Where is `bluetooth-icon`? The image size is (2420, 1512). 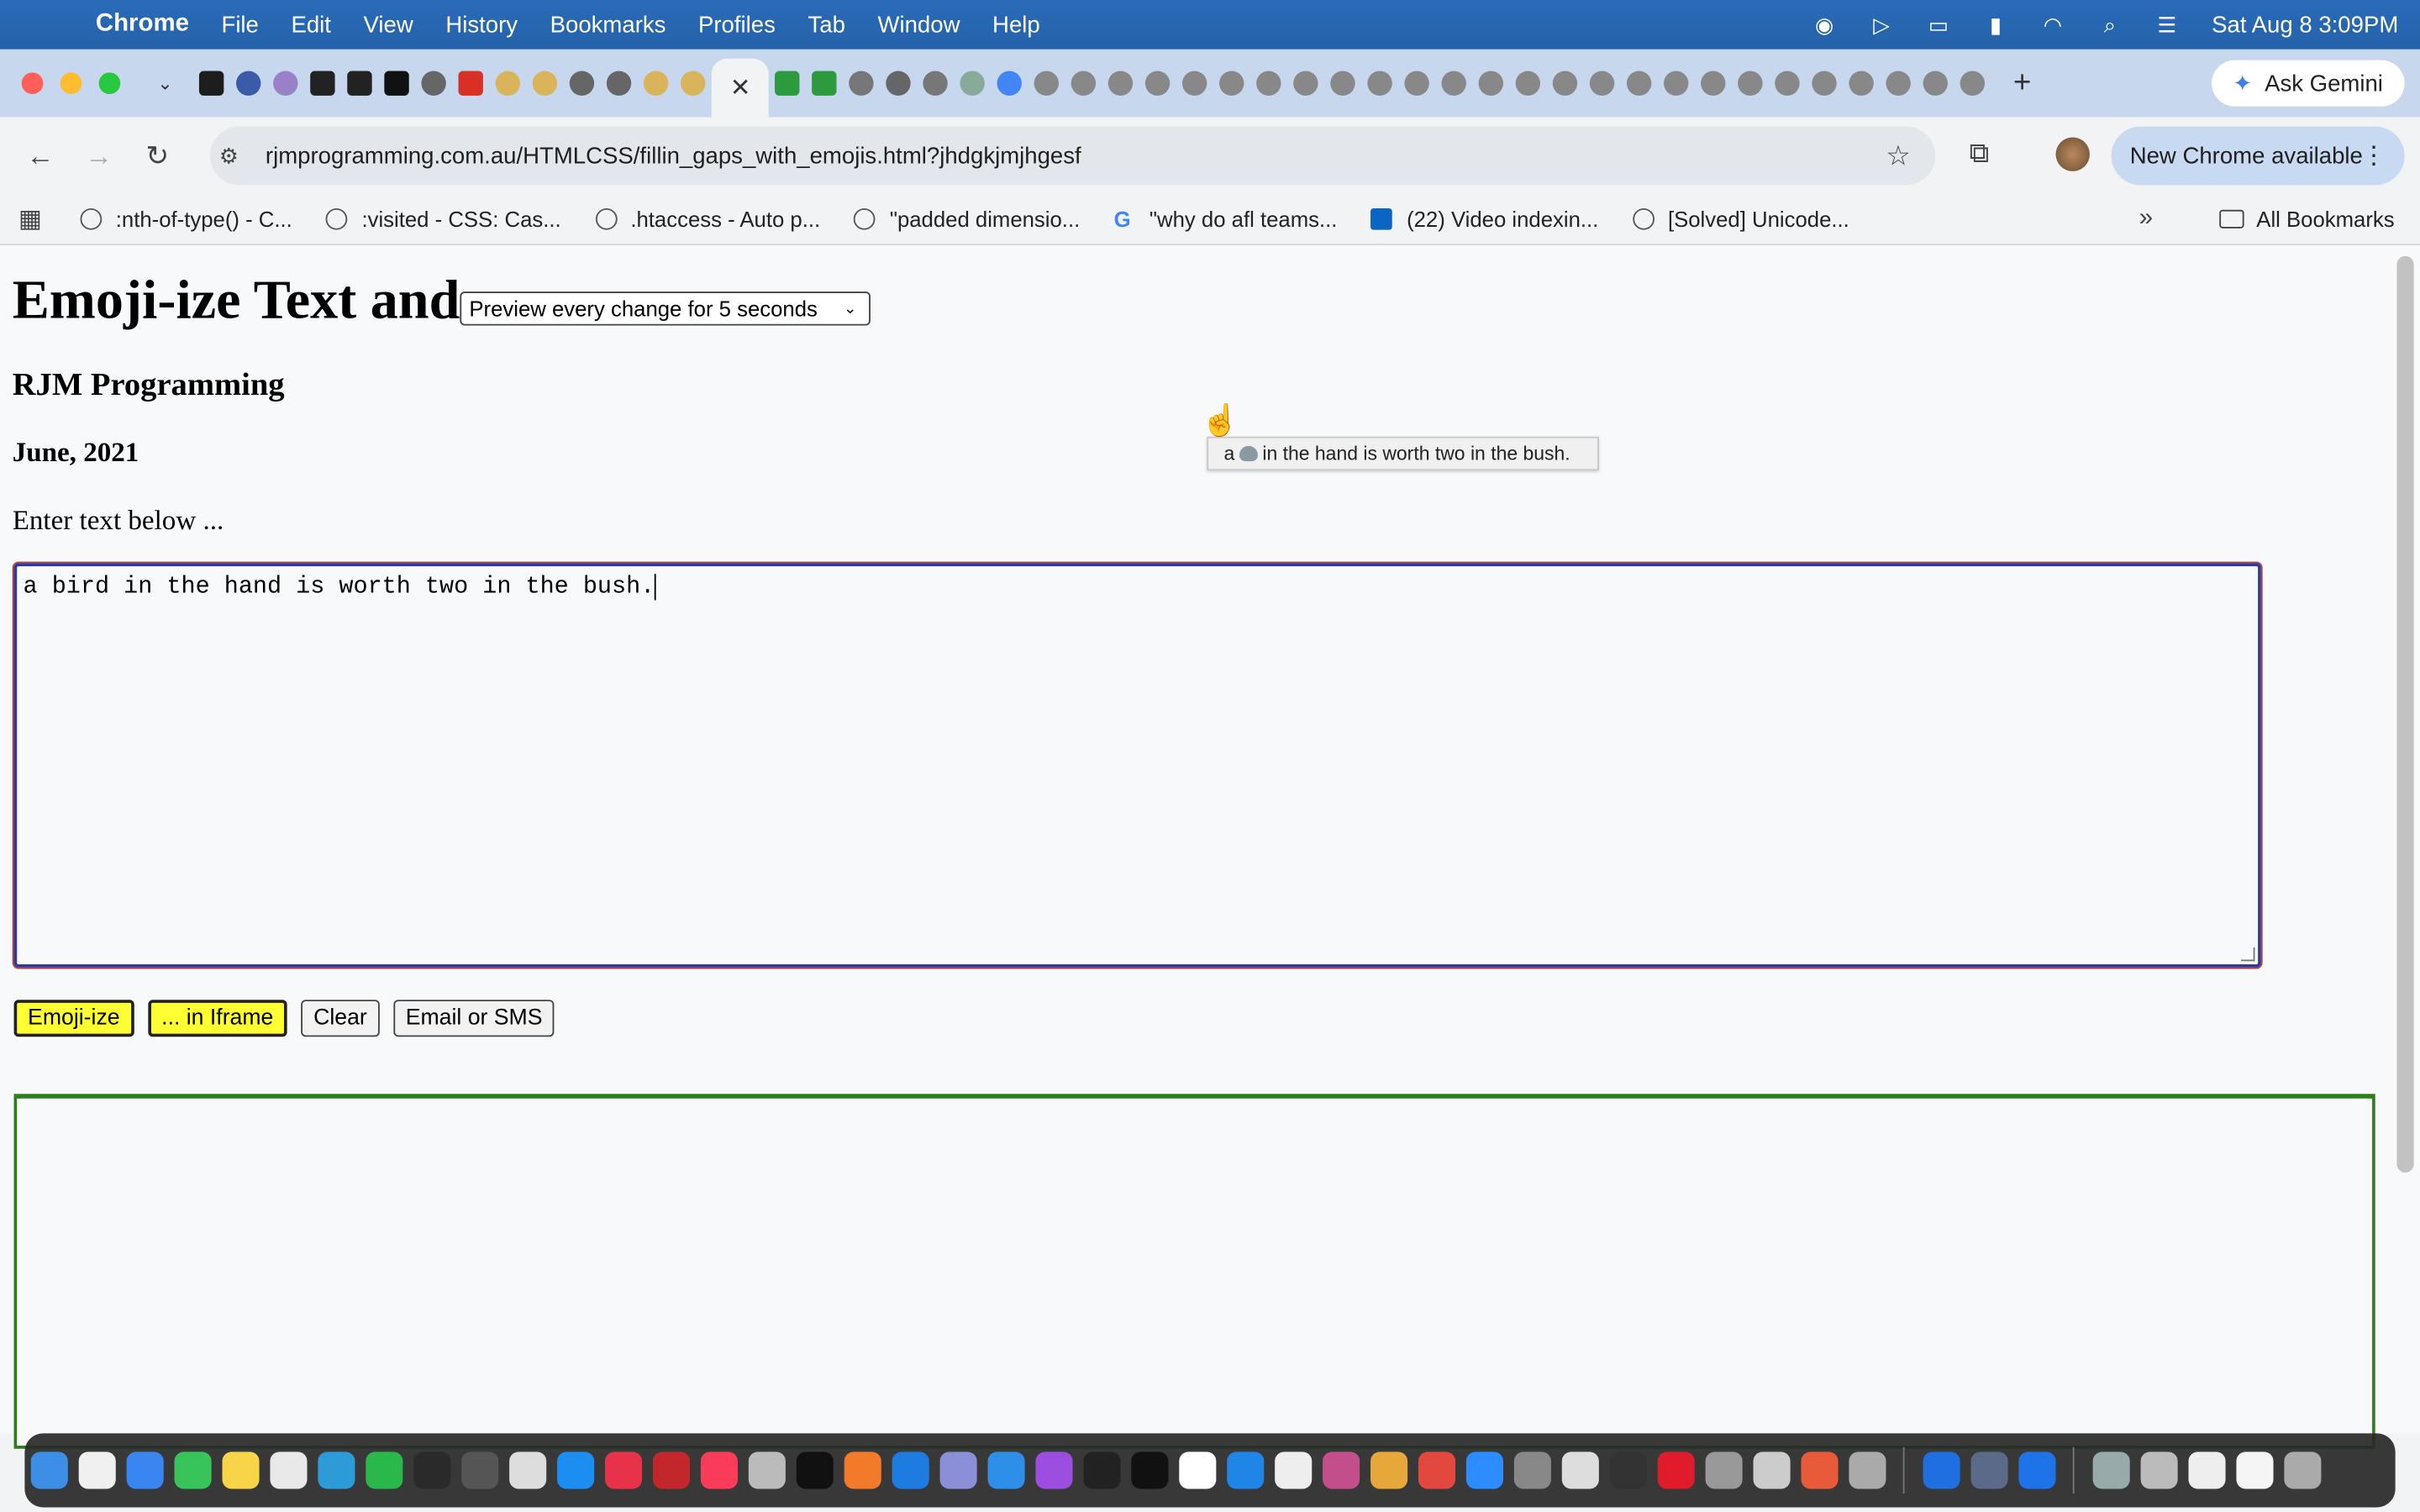
bluetooth-icon is located at coordinates (2037, 1470).